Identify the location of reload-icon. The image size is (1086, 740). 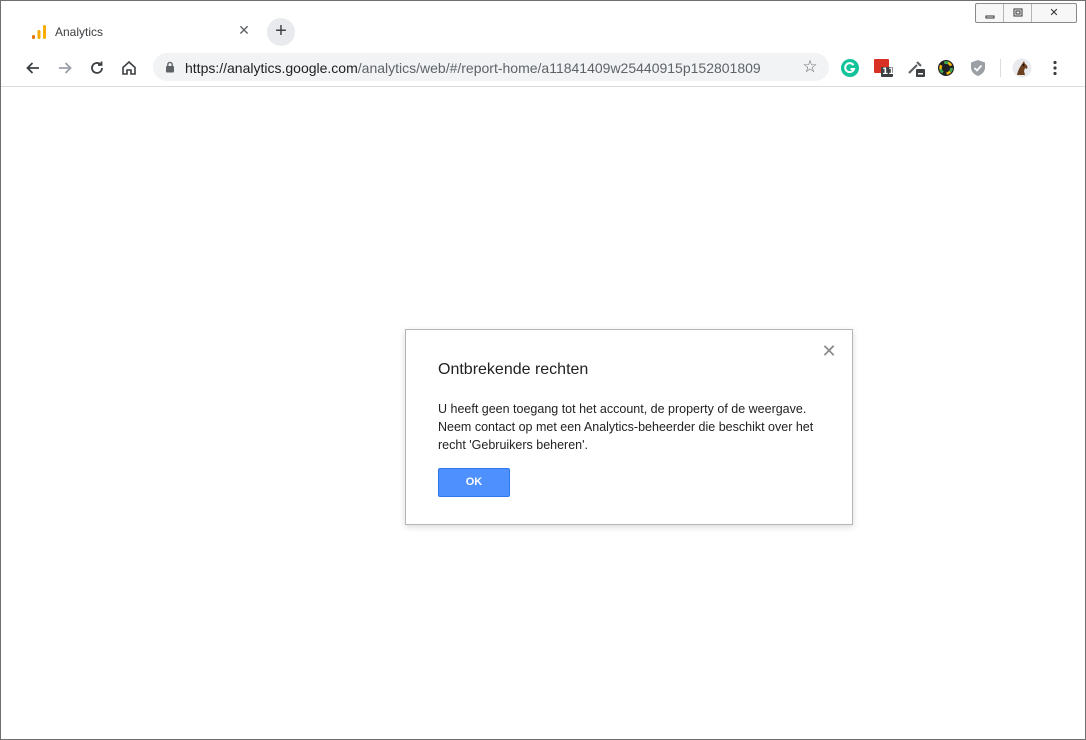
(97, 67).